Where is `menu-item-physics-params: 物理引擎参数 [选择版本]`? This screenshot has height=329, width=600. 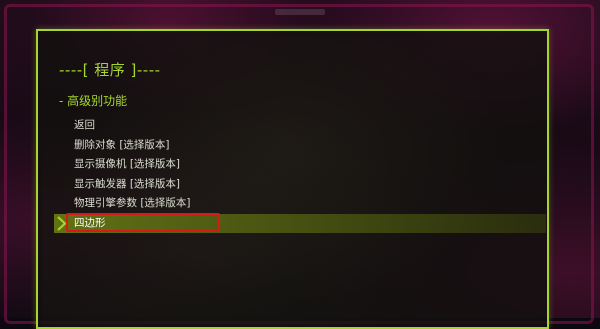 menu-item-physics-params: 物理引擎参数 [选择版本] is located at coordinates (300, 204).